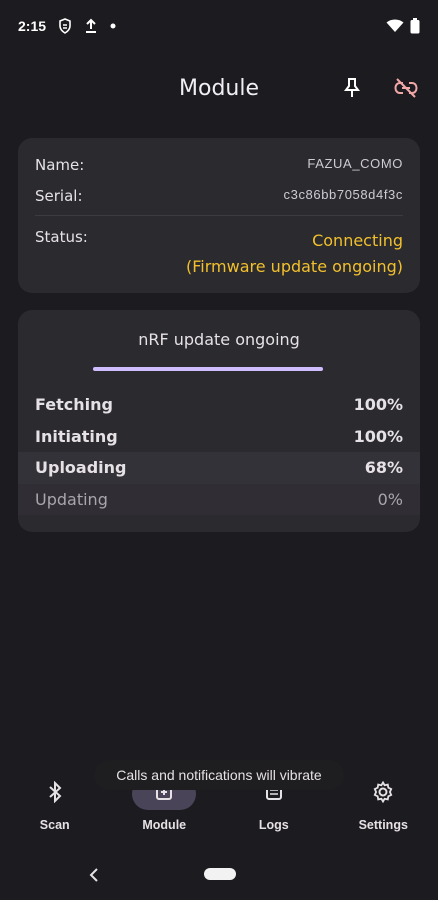  What do you see at coordinates (219, 499) in the screenshot?
I see `stage-row-updating: Updating 0%` at bounding box center [219, 499].